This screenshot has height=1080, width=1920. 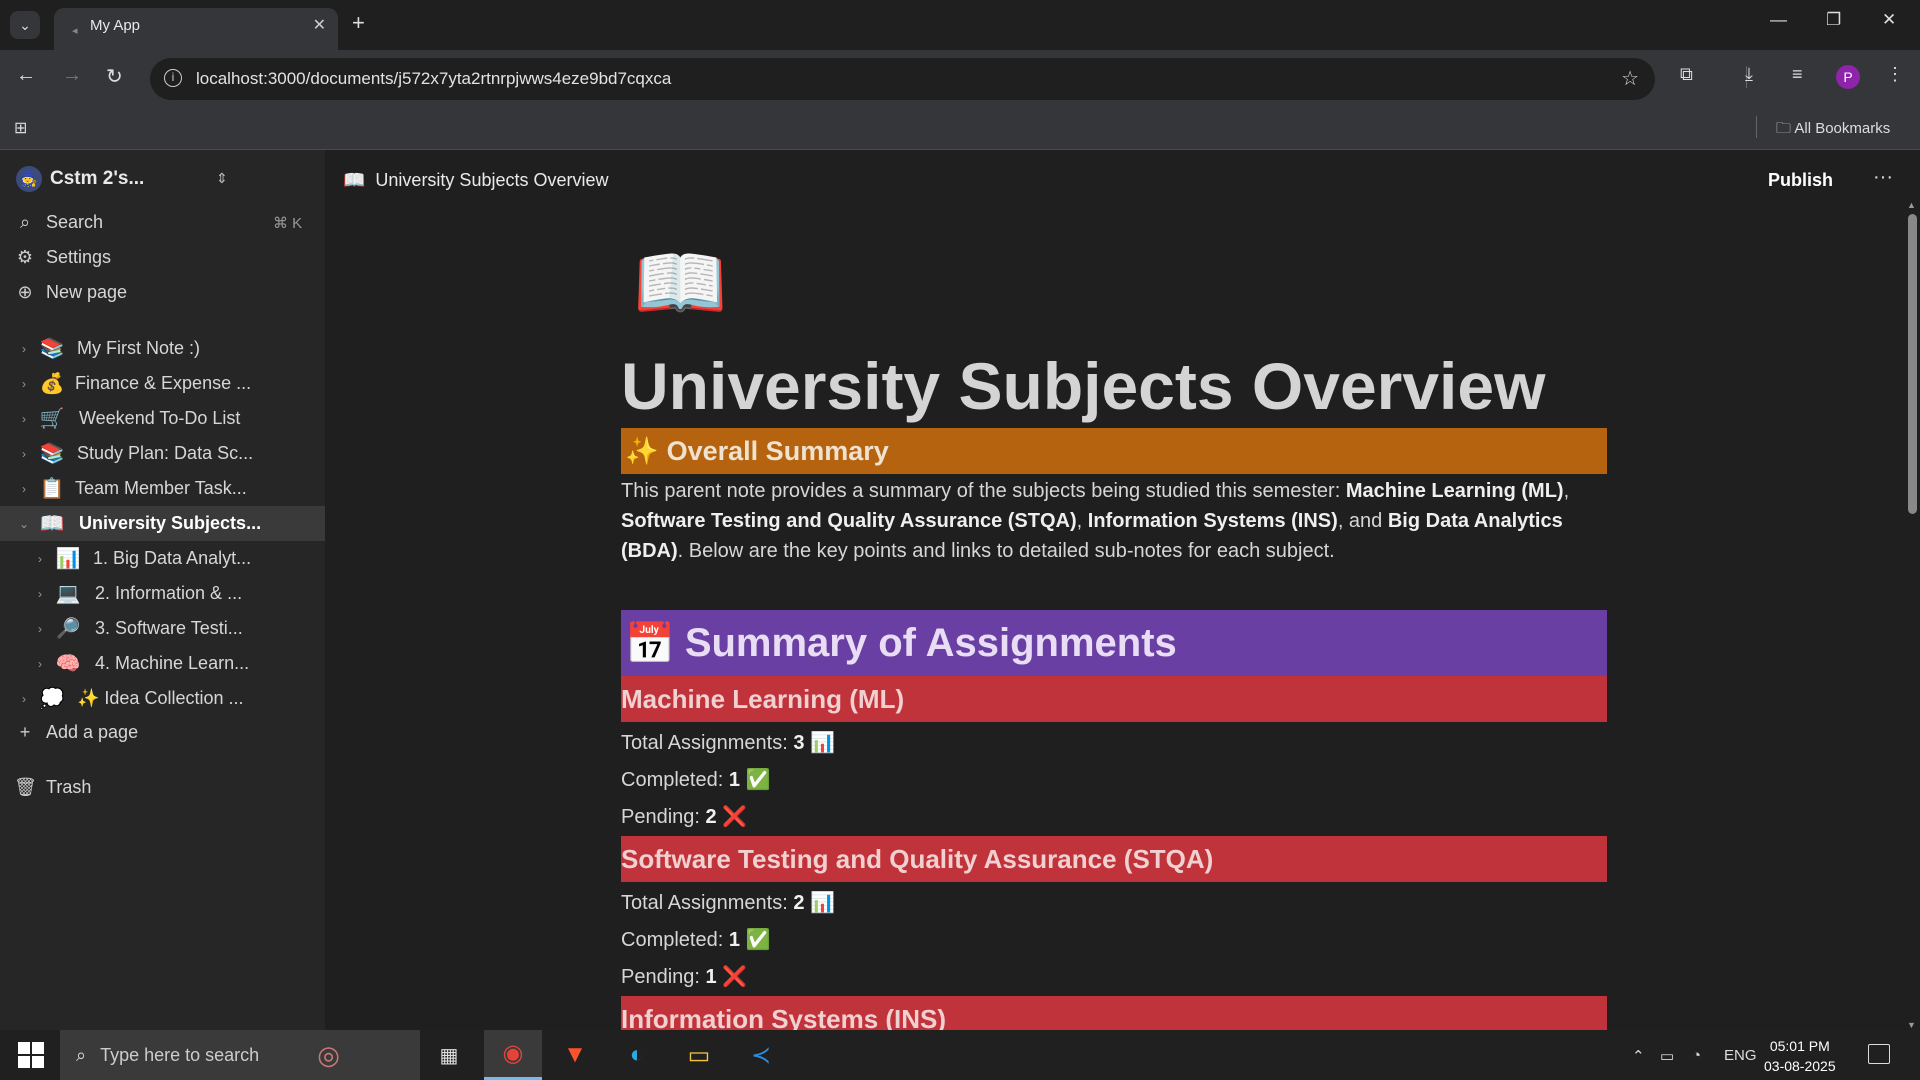 I want to click on edge-icon: ◐, so click(x=637, y=1055).